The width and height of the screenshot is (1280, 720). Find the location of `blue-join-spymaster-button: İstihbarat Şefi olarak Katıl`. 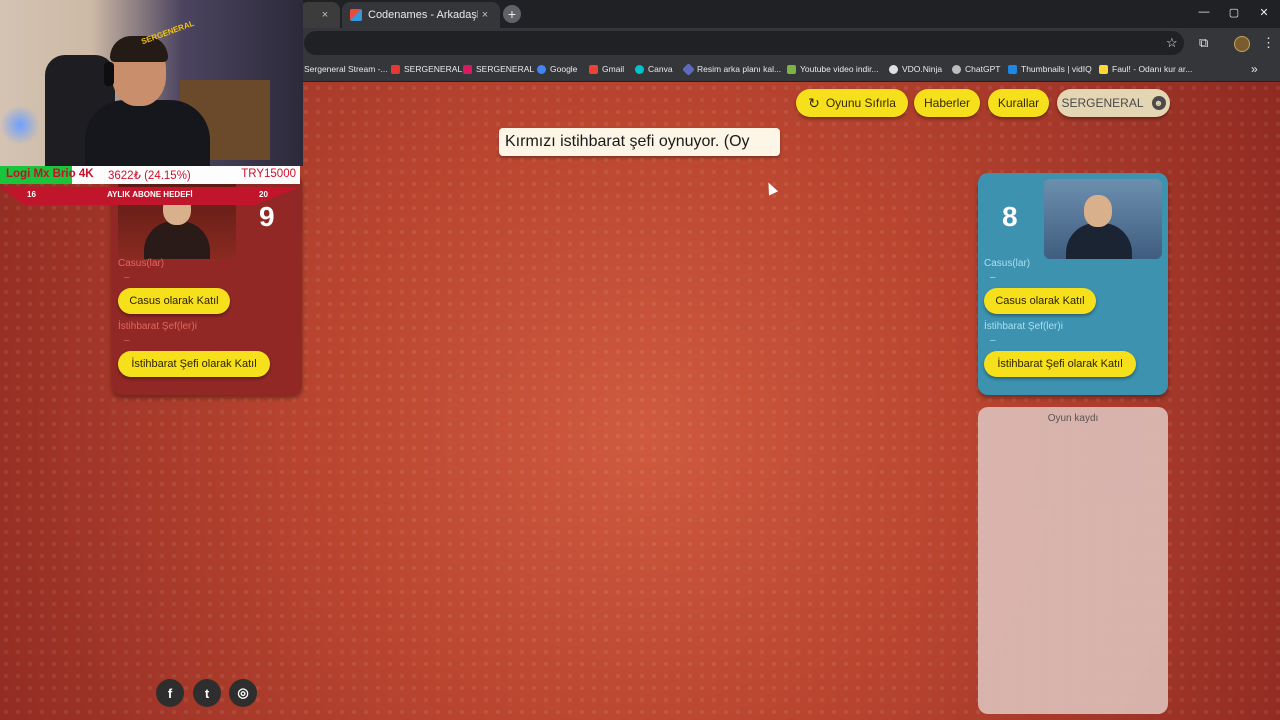

blue-join-spymaster-button: İstihbarat Şefi olarak Katıl is located at coordinates (1060, 364).